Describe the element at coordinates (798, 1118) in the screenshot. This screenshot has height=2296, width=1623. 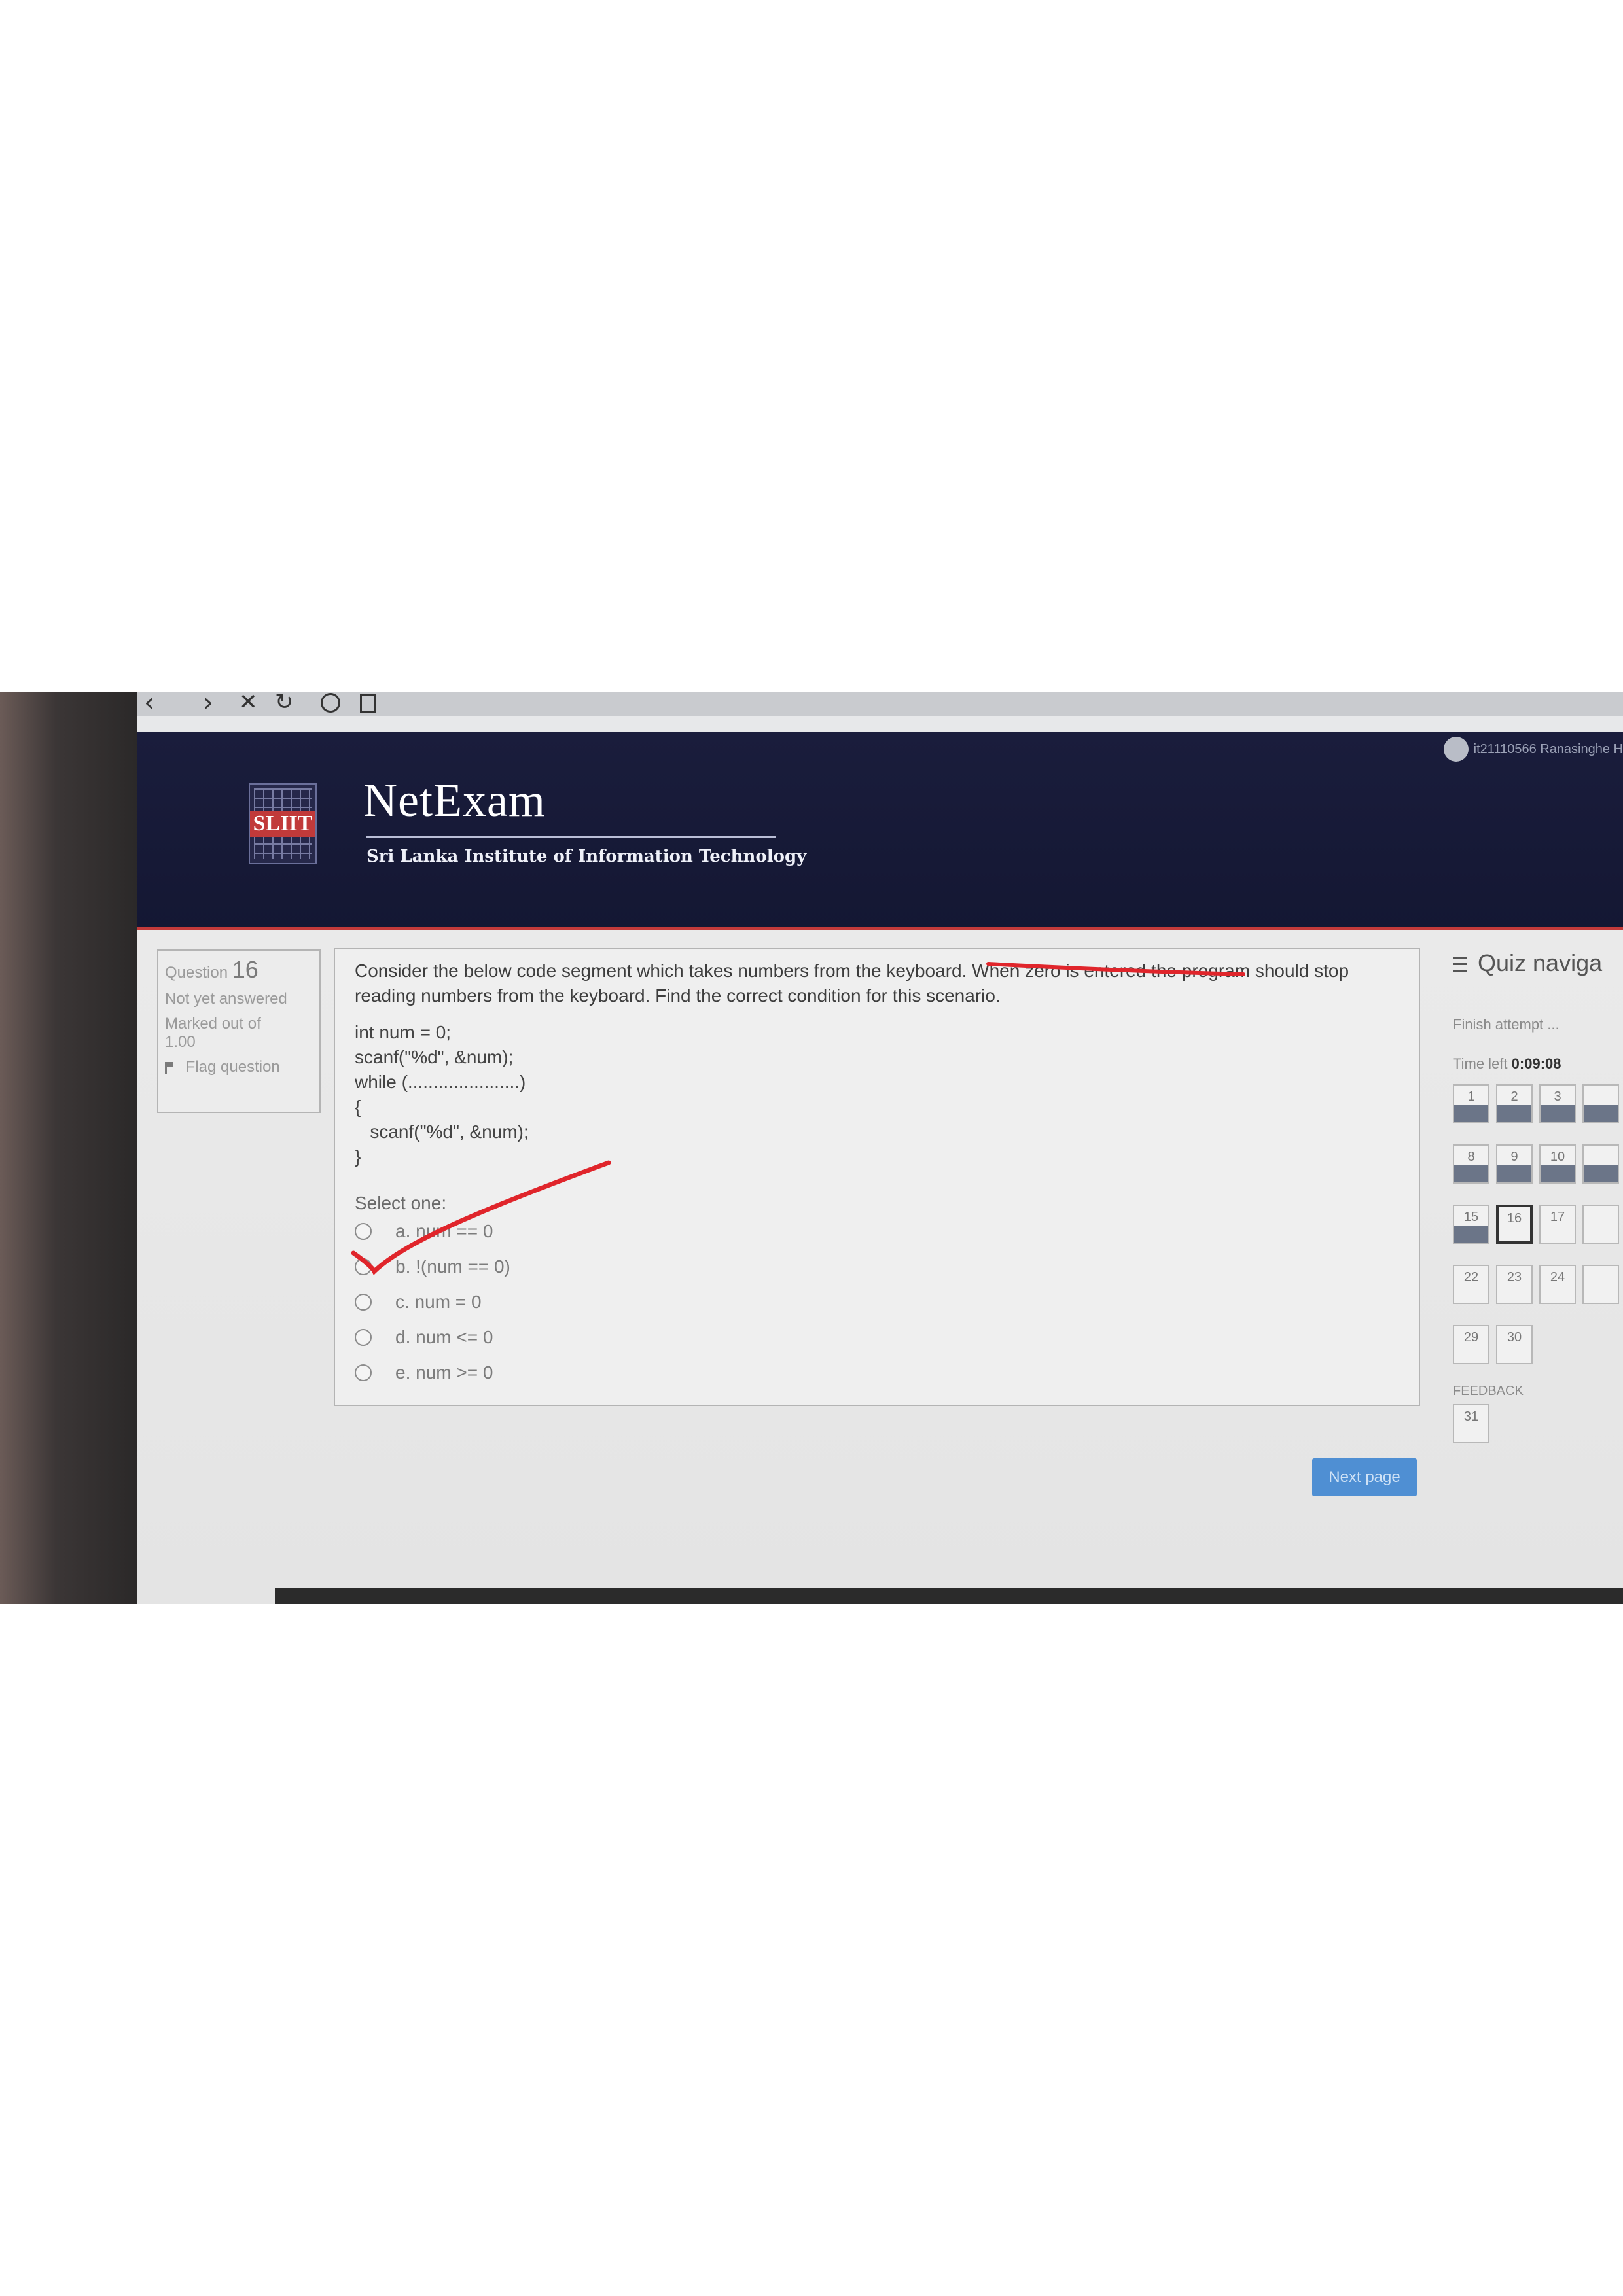
I see `red-pen-annotations` at that location.